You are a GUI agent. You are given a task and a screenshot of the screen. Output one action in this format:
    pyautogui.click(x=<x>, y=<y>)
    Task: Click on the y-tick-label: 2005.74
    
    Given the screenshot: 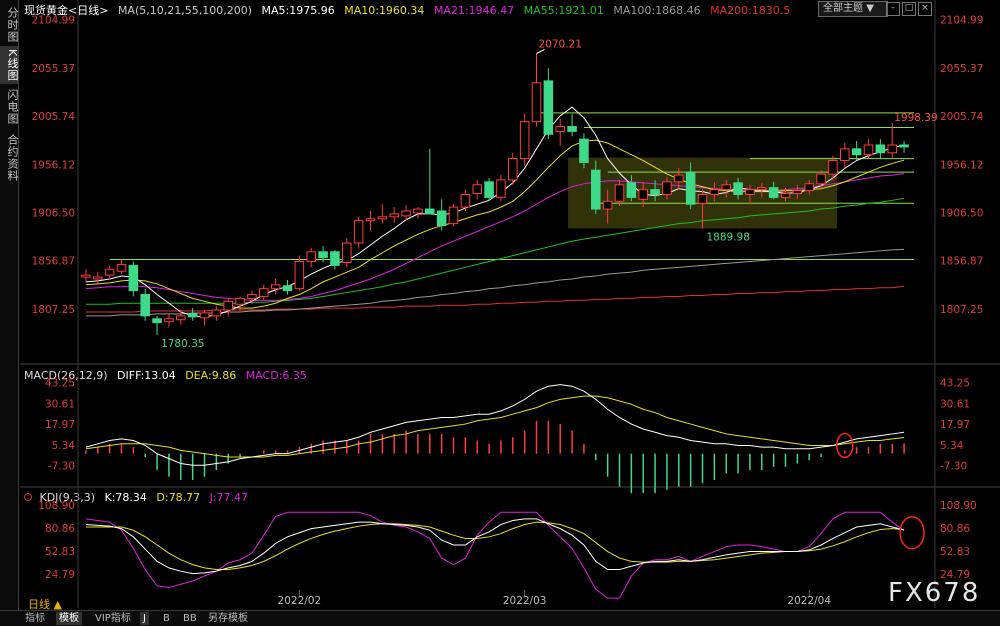 What is the action you would take?
    pyautogui.click(x=962, y=117)
    